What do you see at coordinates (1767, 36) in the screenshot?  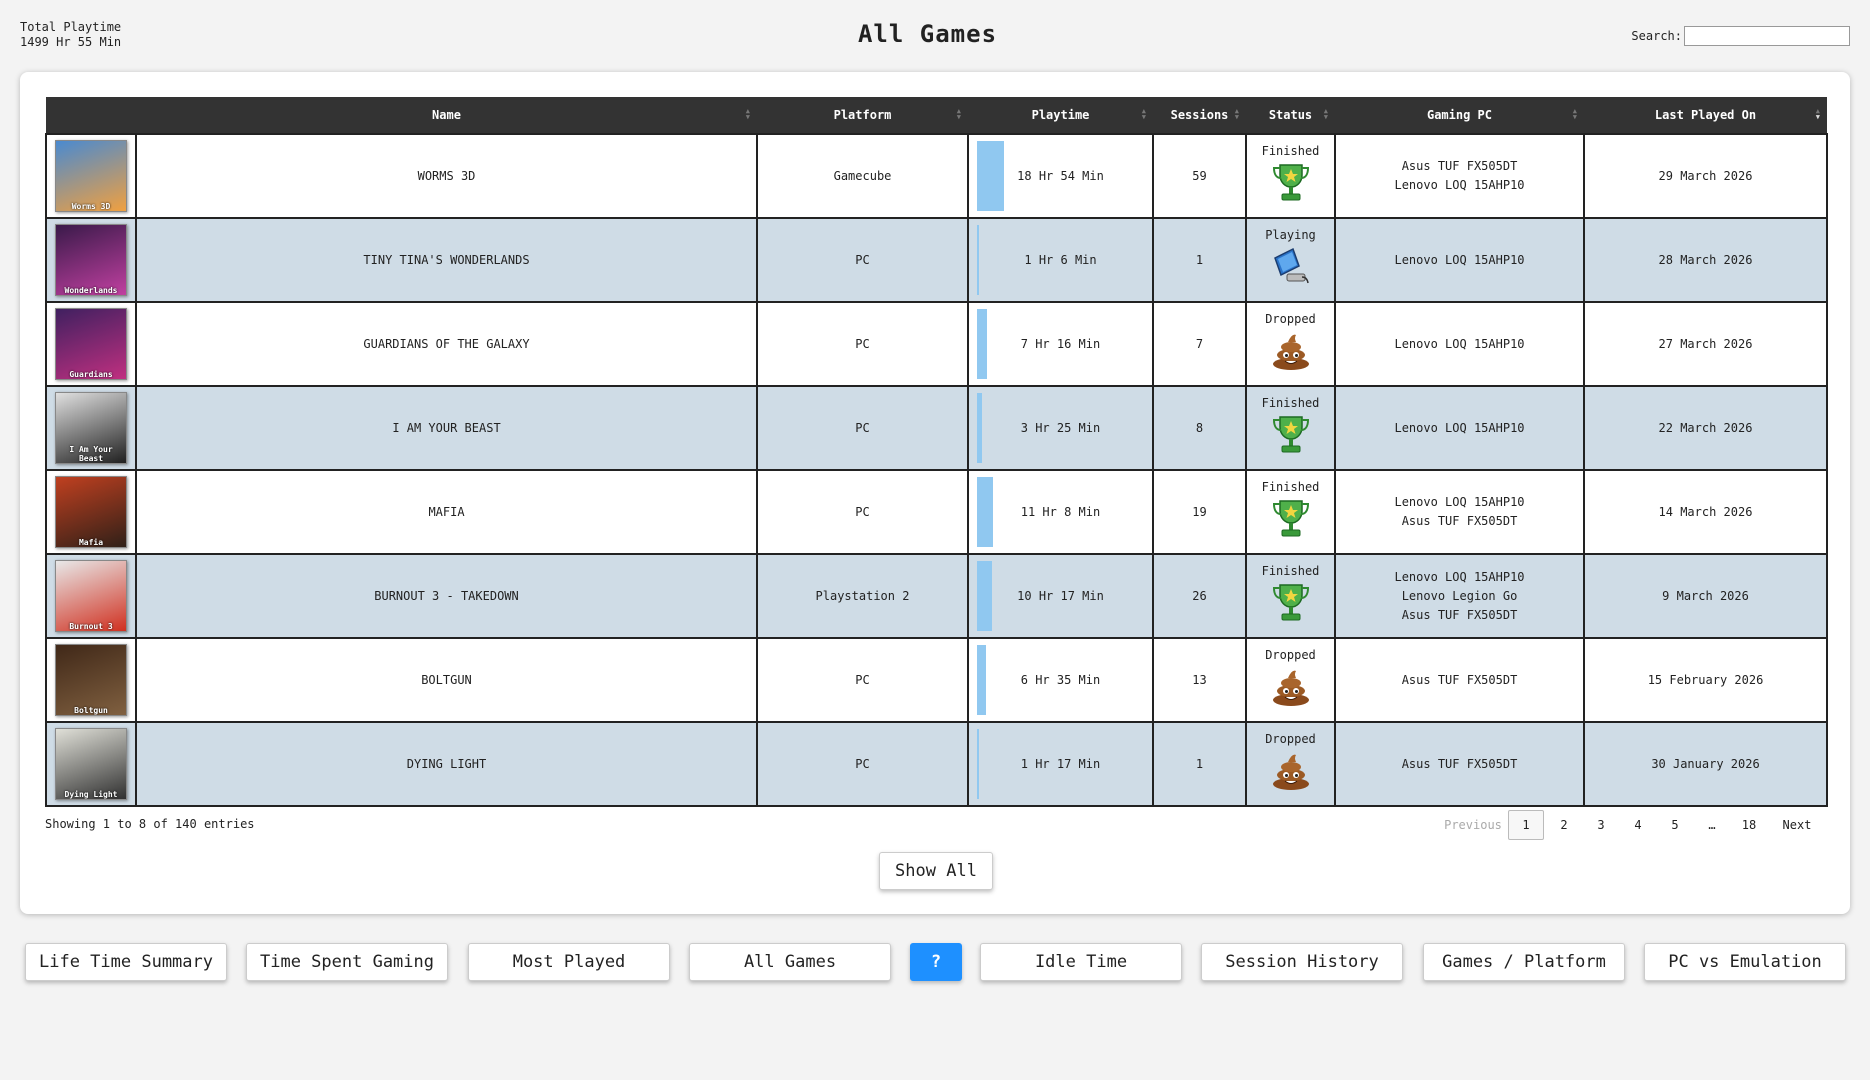 I see `search-input` at bounding box center [1767, 36].